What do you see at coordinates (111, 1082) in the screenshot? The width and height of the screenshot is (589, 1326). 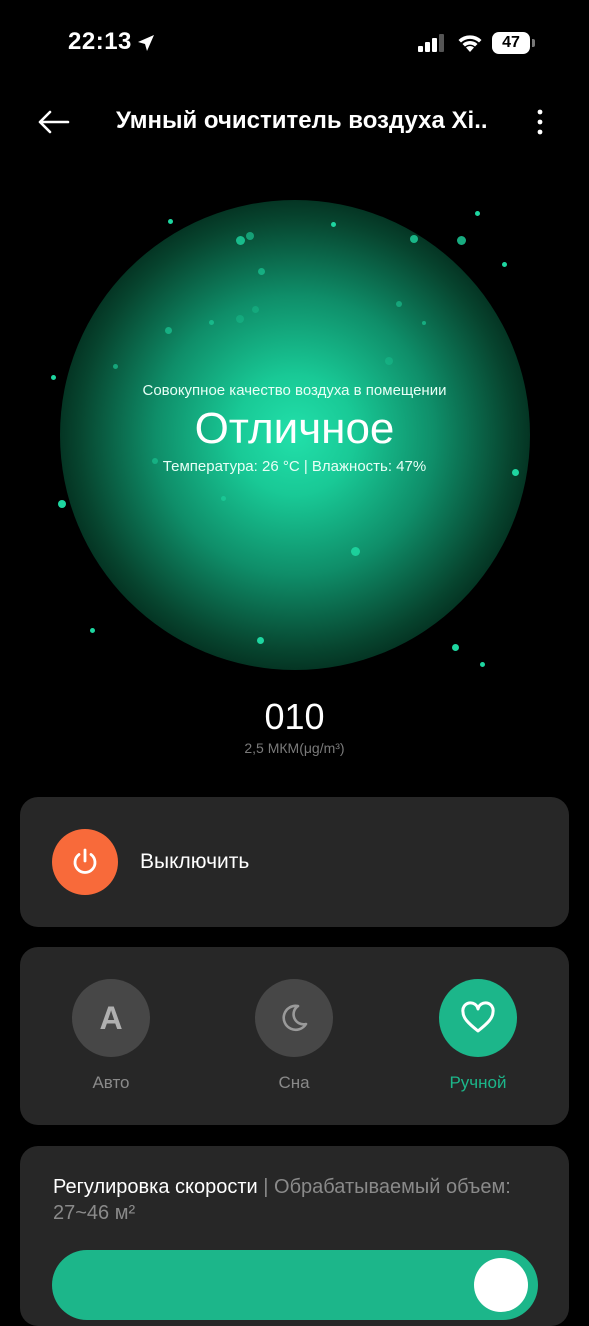 I see `mode-auto-label: Авто` at bounding box center [111, 1082].